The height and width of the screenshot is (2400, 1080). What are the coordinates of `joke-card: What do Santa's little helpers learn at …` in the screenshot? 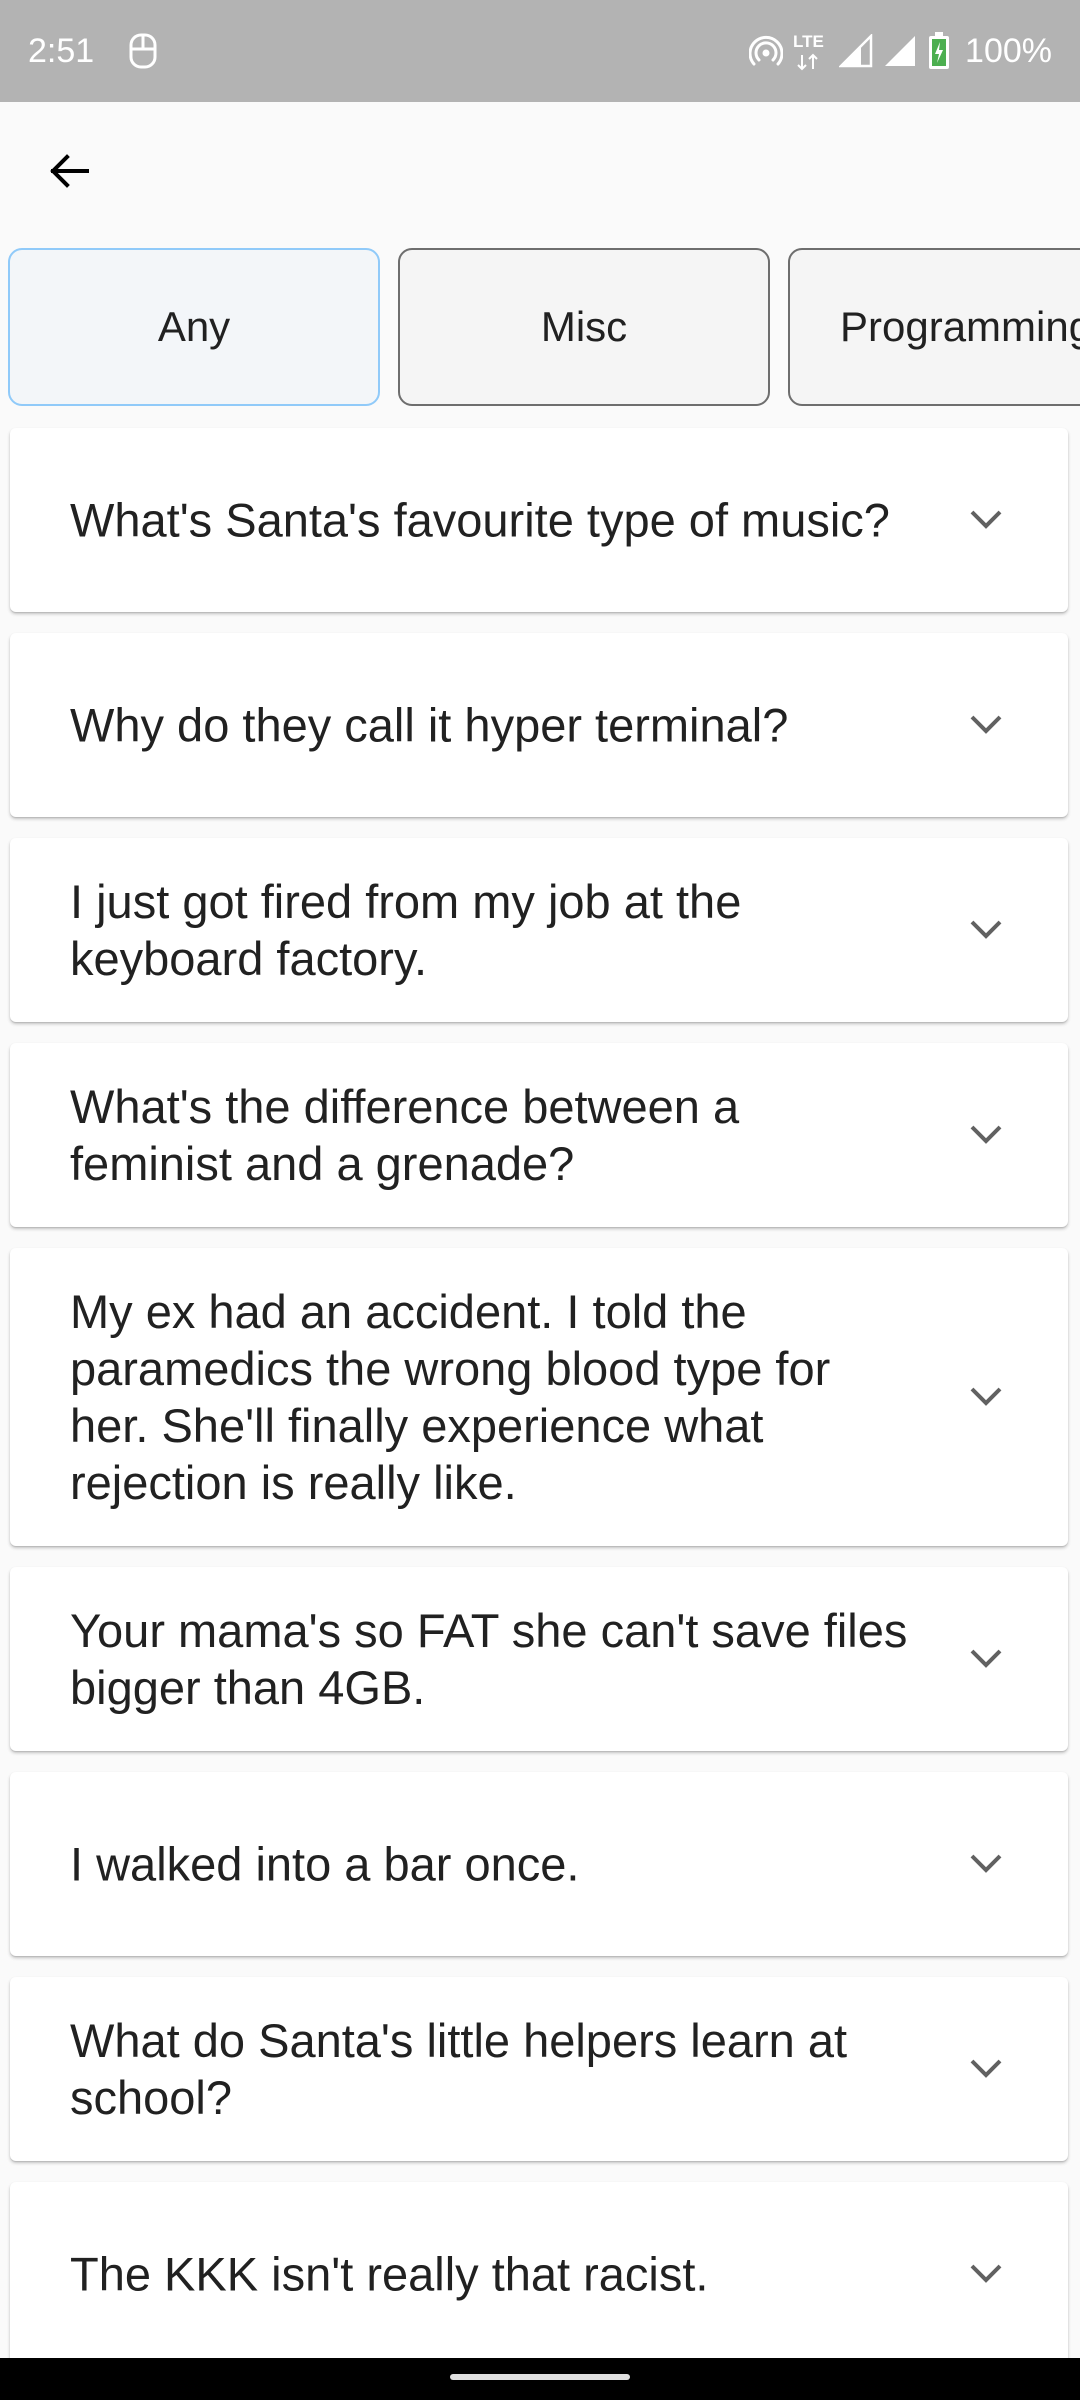 It's located at (539, 2069).